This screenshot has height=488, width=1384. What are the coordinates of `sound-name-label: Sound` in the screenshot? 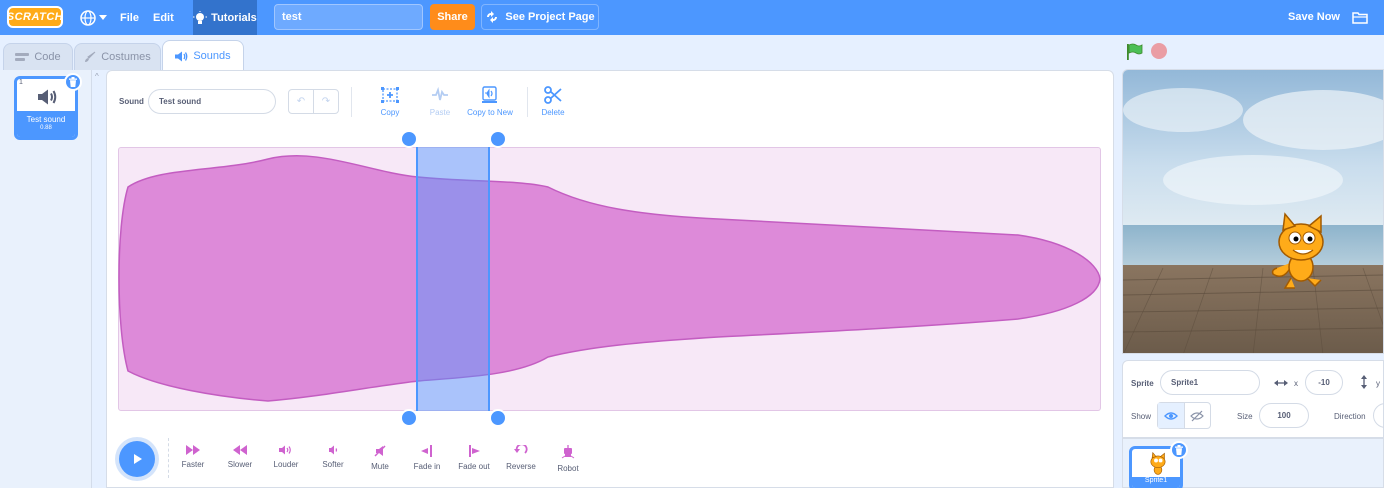 It's located at (131, 101).